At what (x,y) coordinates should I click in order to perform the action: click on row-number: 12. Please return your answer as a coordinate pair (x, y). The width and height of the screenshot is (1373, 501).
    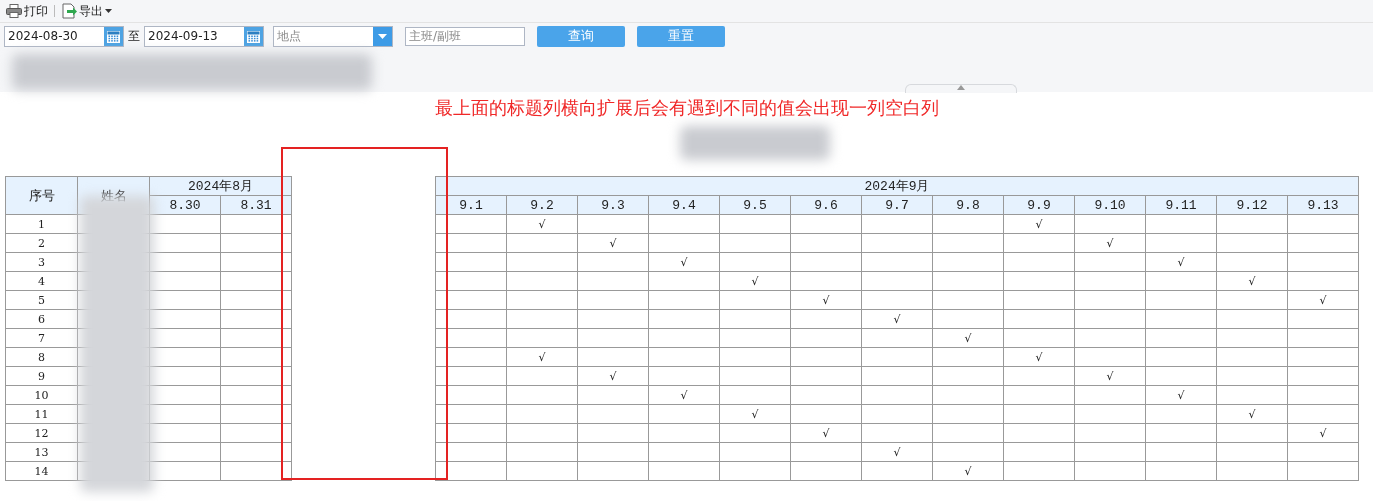
    Looking at the image, I should click on (41, 433).